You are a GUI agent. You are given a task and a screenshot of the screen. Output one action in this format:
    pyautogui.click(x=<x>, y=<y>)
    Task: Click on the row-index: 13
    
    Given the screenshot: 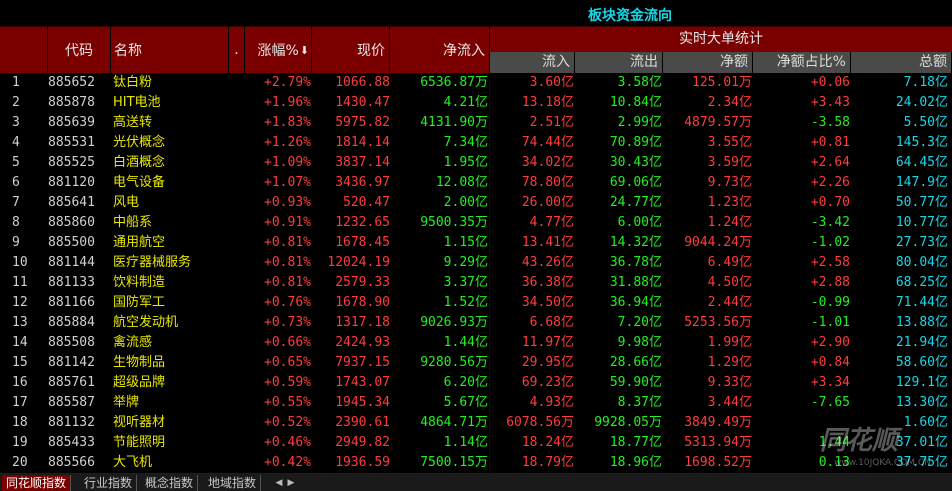 What is the action you would take?
    pyautogui.click(x=20, y=322)
    